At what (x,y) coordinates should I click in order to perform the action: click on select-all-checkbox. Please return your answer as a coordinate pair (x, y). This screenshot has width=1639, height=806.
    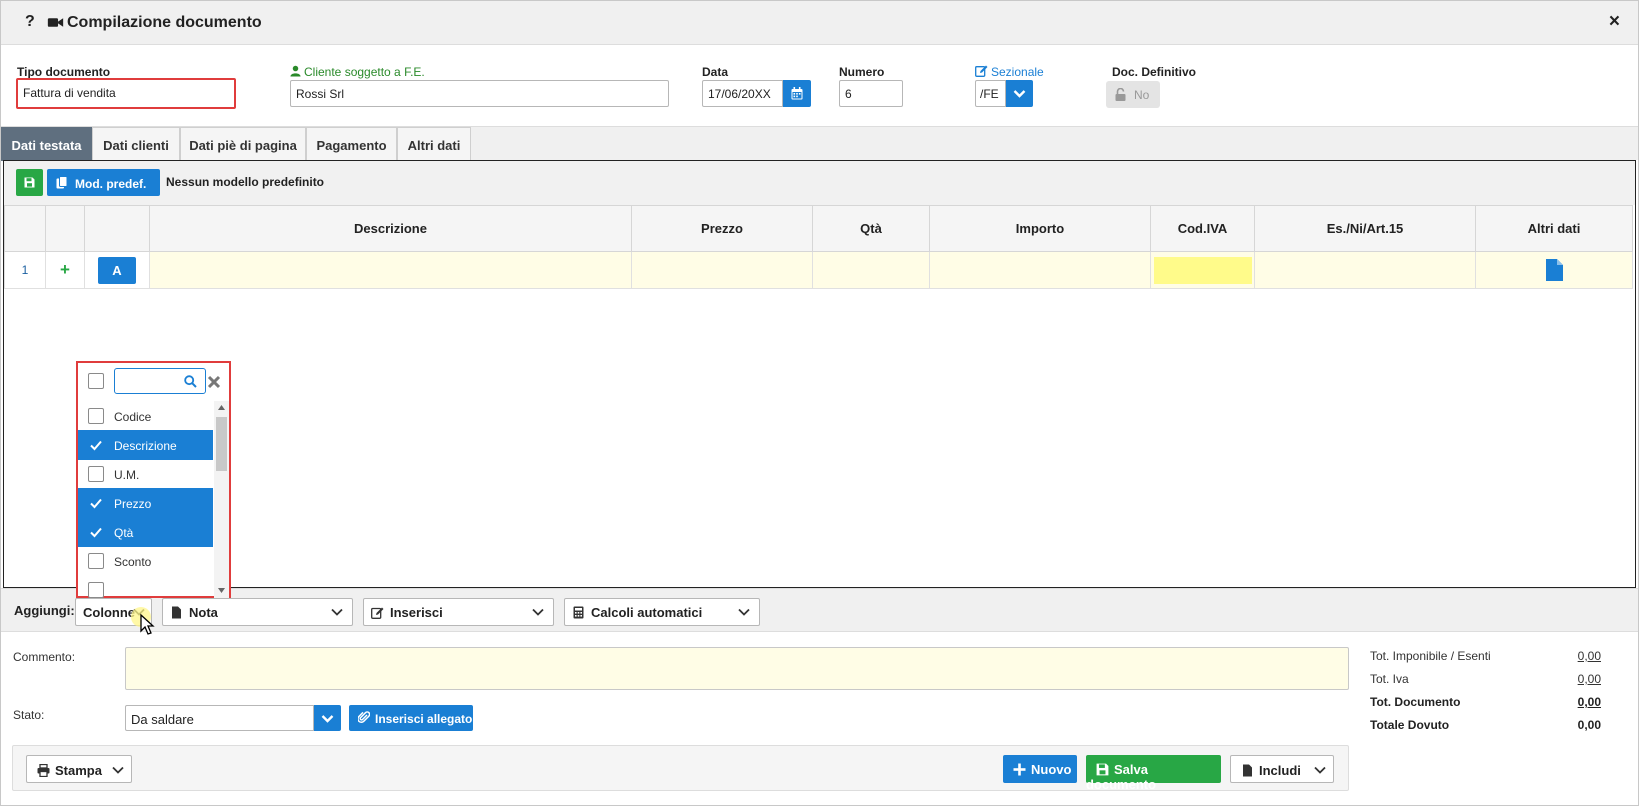
    Looking at the image, I should click on (96, 381).